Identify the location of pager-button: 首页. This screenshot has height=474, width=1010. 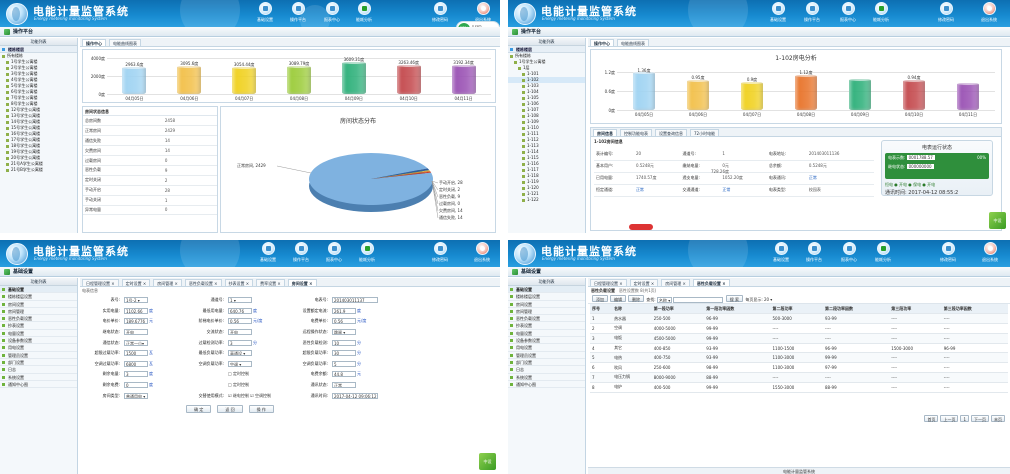
(931, 418).